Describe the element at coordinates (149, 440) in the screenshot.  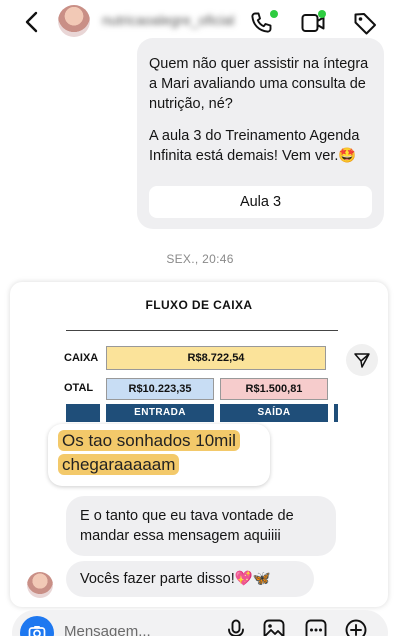
I see `sticker-line: Os tao sonhados 10mil` at that location.